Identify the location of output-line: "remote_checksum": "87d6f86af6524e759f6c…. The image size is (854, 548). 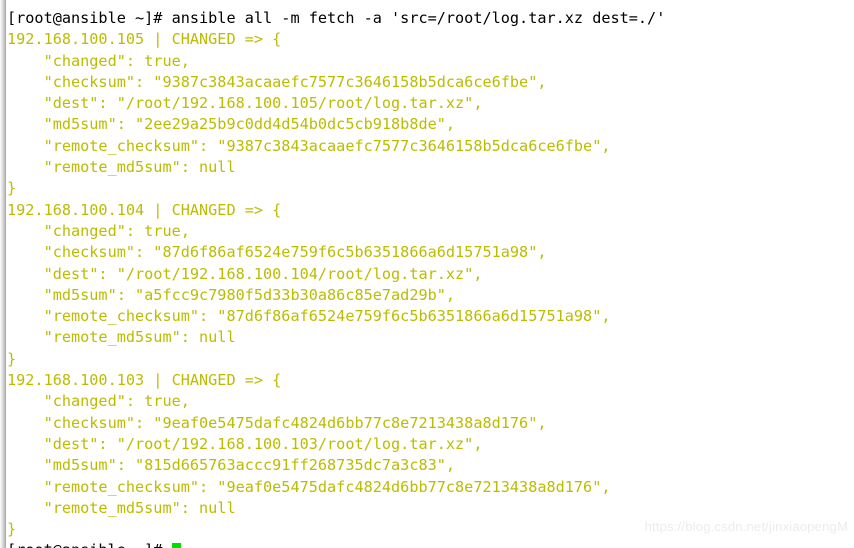
(309, 316).